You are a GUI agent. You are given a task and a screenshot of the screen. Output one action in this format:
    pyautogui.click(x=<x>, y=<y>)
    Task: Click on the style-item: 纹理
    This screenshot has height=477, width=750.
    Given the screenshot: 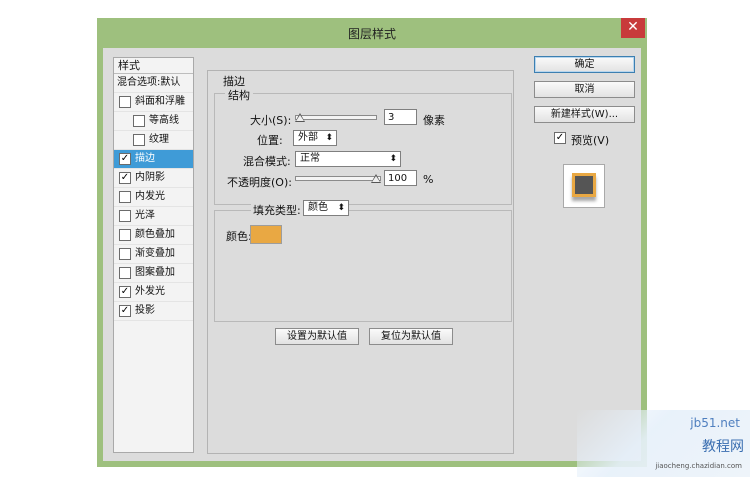 What is the action you would take?
    pyautogui.click(x=153, y=140)
    